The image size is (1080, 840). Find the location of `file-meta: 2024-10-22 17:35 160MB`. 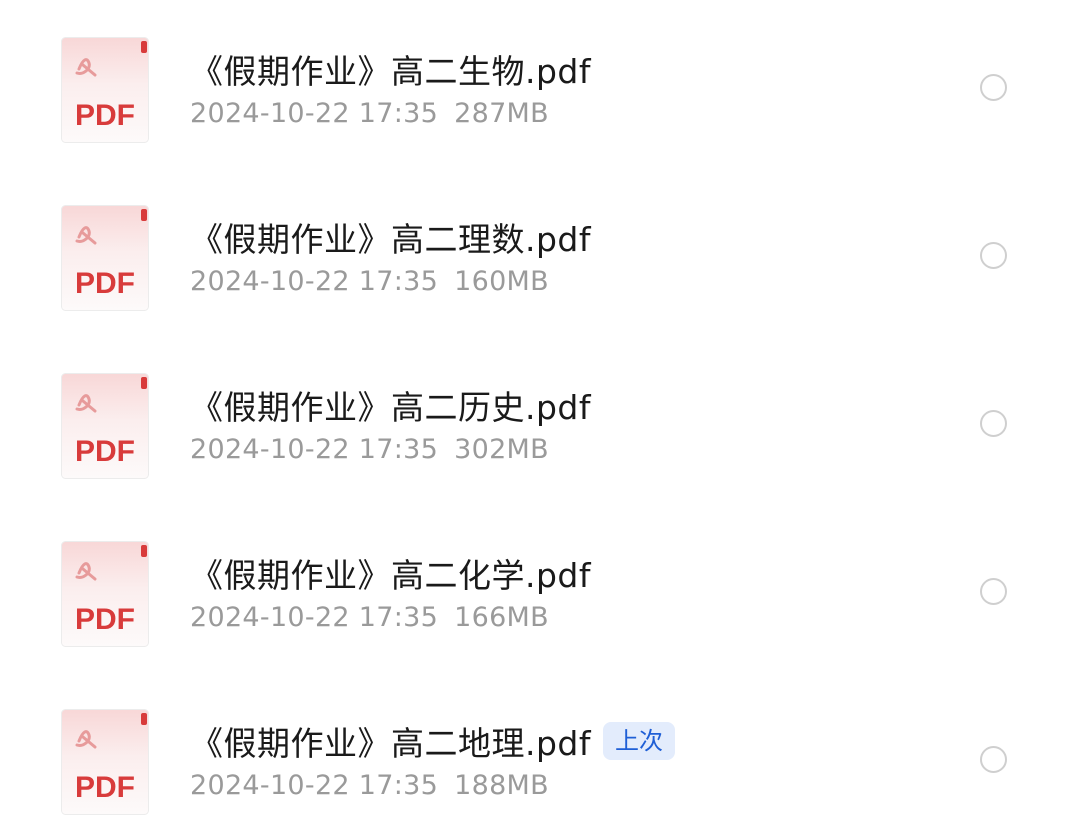

file-meta: 2024-10-22 17:35 160MB is located at coordinates (369, 281).